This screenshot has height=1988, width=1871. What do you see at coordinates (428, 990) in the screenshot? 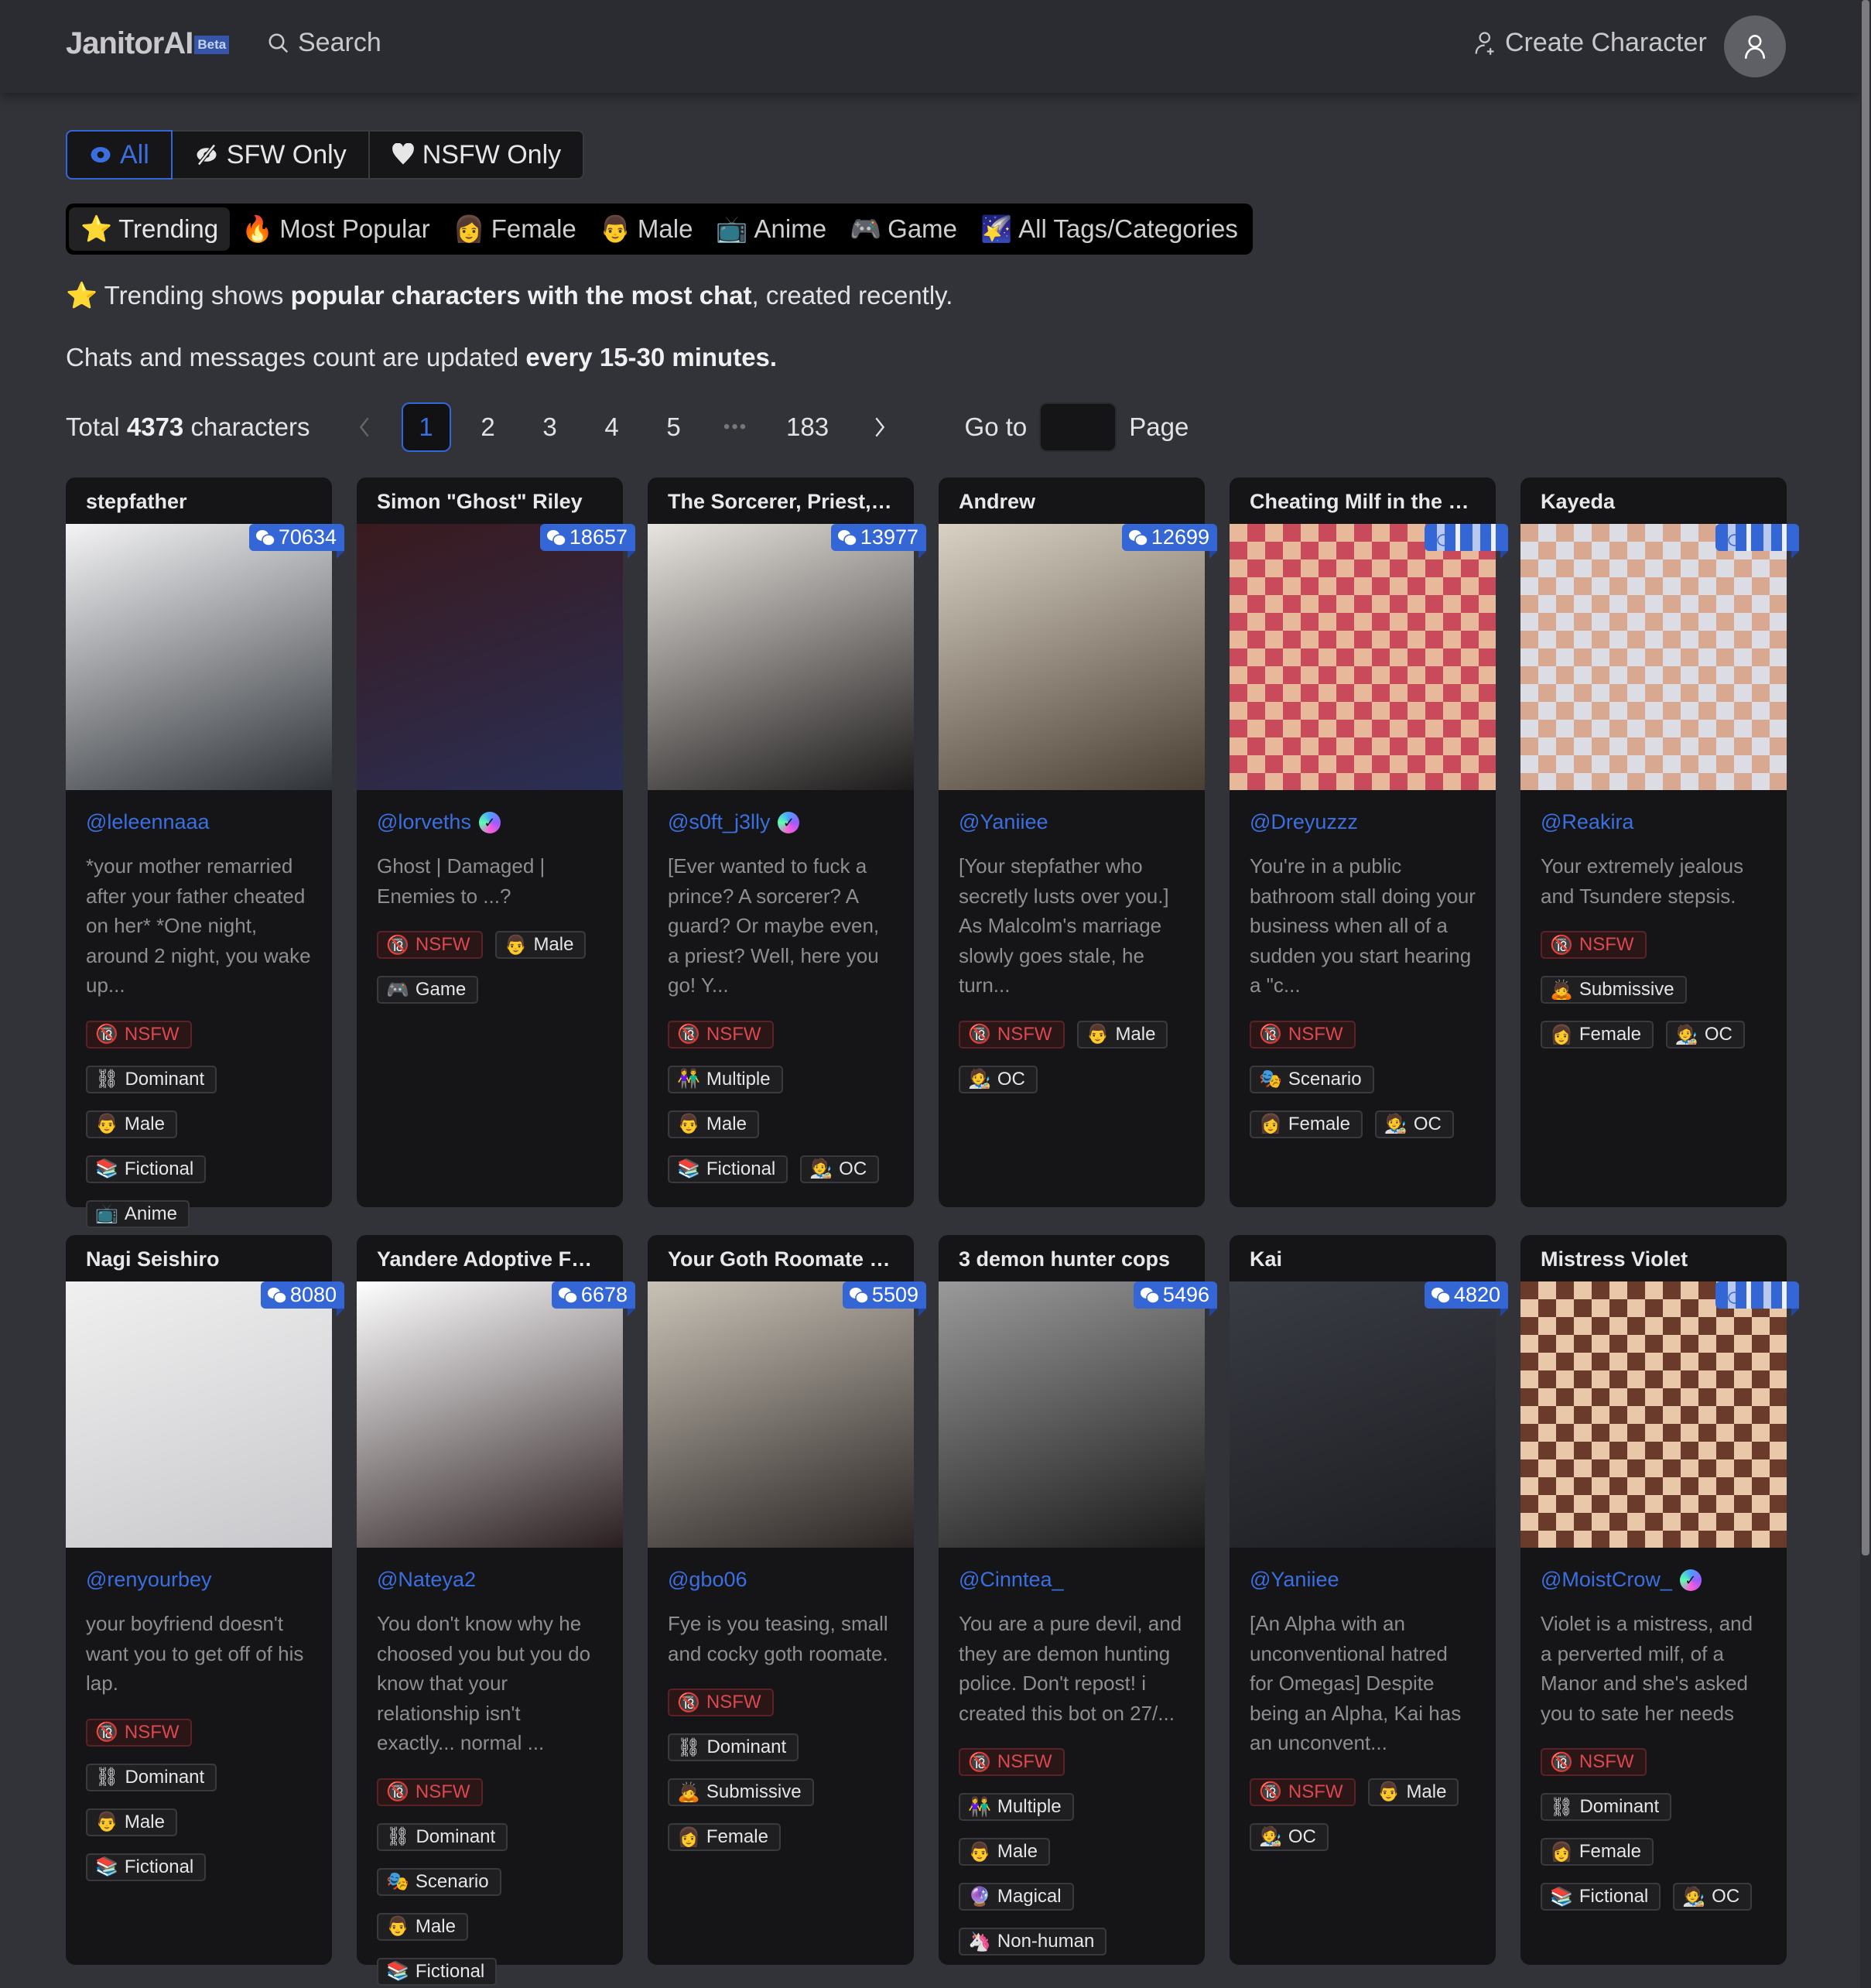
I see `tag-game: 🎮 Game` at bounding box center [428, 990].